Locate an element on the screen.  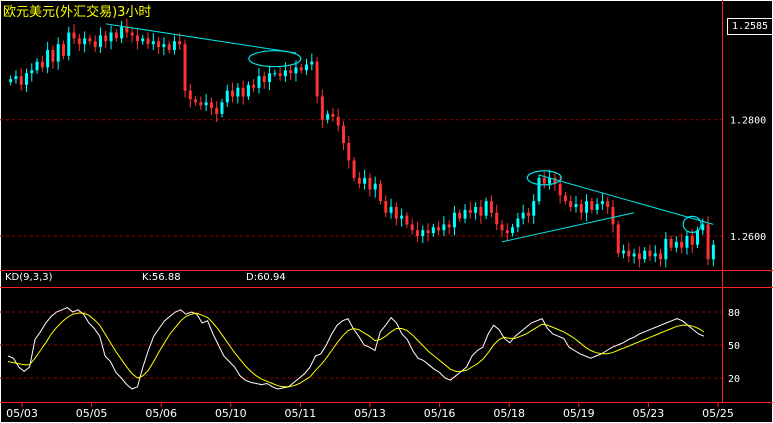
date-tick-label: 05/06 is located at coordinates (161, 413).